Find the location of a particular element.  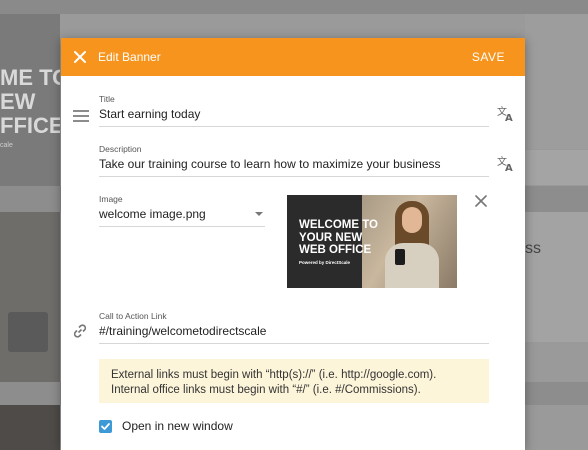

menu-icon is located at coordinates (81, 118).